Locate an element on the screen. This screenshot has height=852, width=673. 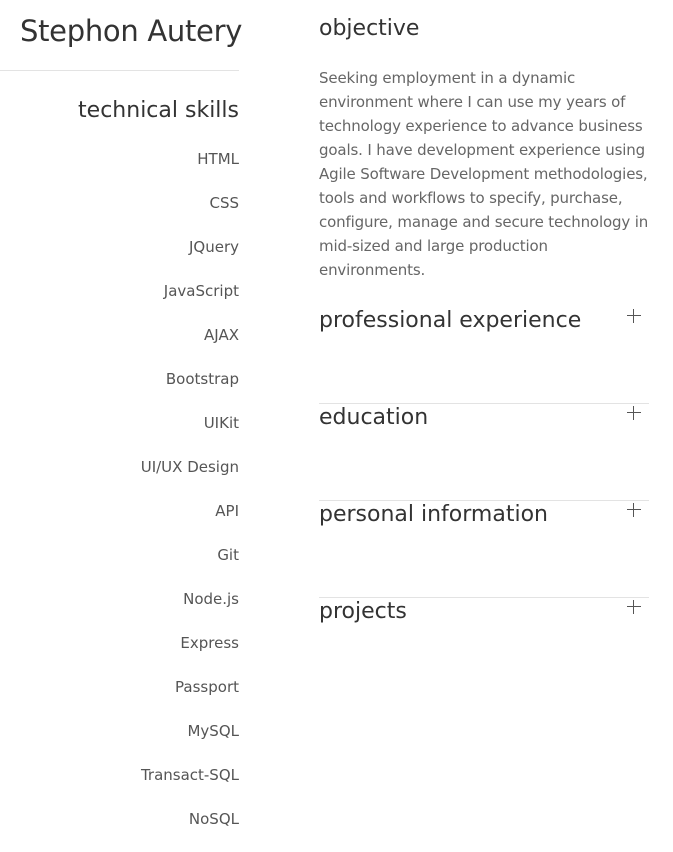
section-title: professional experience is located at coordinates (450, 321).